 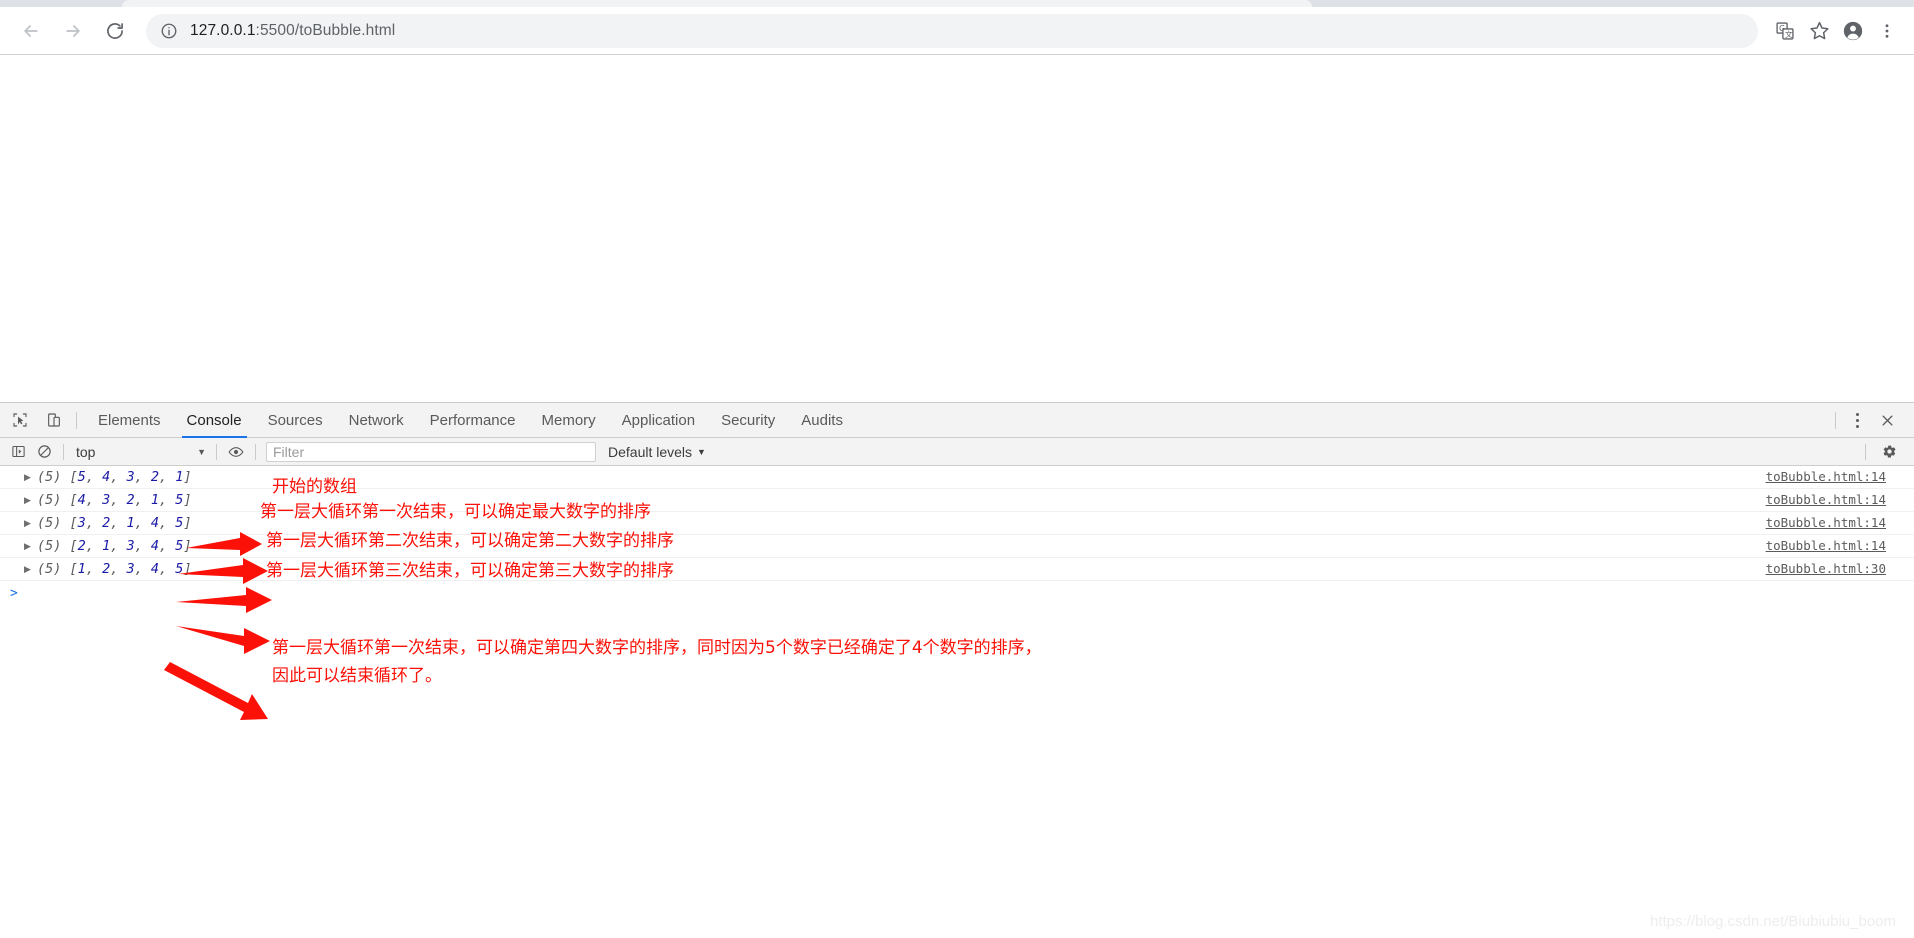 What do you see at coordinates (1789, 33) in the screenshot?
I see `svg-text: 文` at bounding box center [1789, 33].